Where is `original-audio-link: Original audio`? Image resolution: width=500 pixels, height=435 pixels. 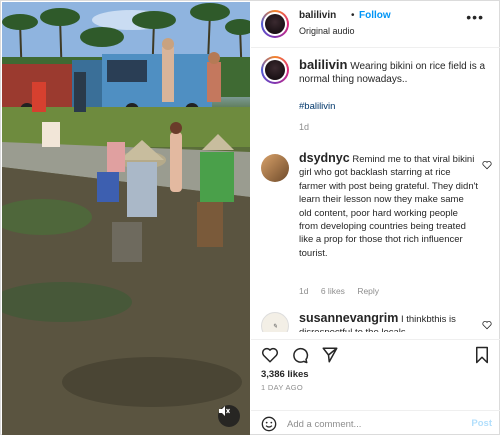 original-audio-link: Original audio is located at coordinates (327, 31).